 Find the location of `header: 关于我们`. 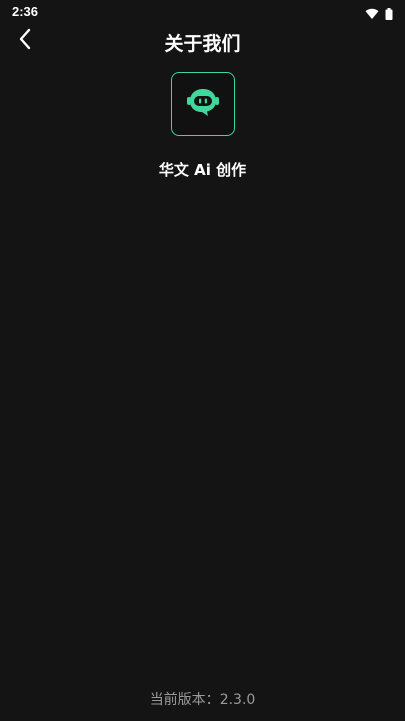

header: 关于我们 is located at coordinates (202, 41).